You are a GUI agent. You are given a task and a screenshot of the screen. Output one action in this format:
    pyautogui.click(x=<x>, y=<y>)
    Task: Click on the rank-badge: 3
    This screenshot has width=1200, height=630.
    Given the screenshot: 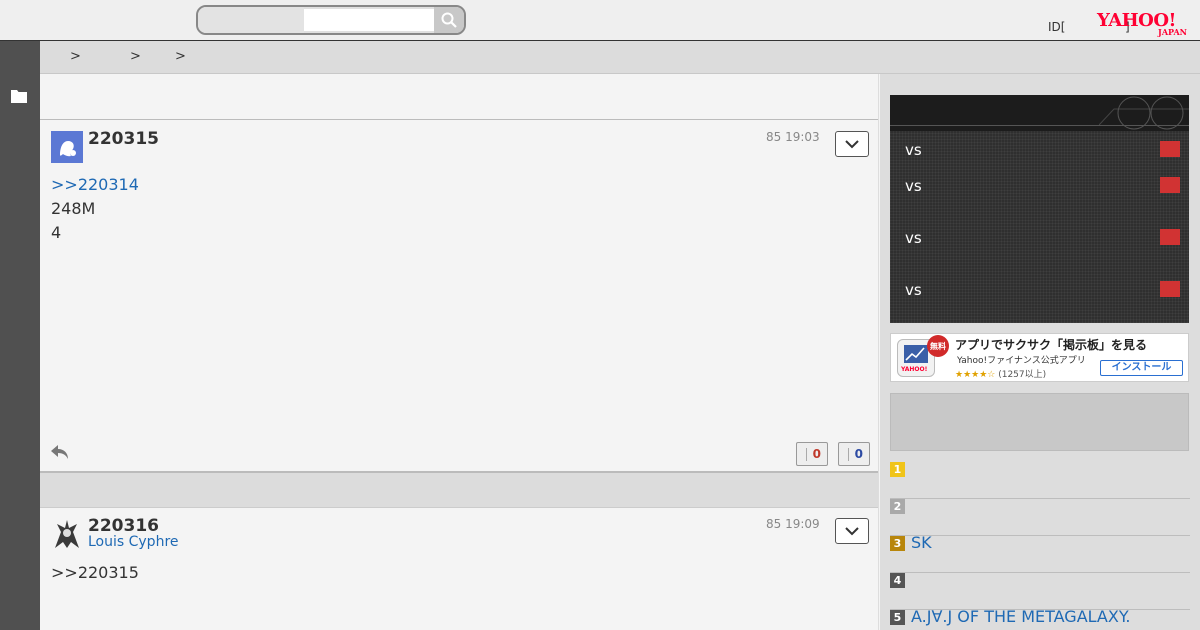 What is the action you would take?
    pyautogui.click(x=897, y=543)
    